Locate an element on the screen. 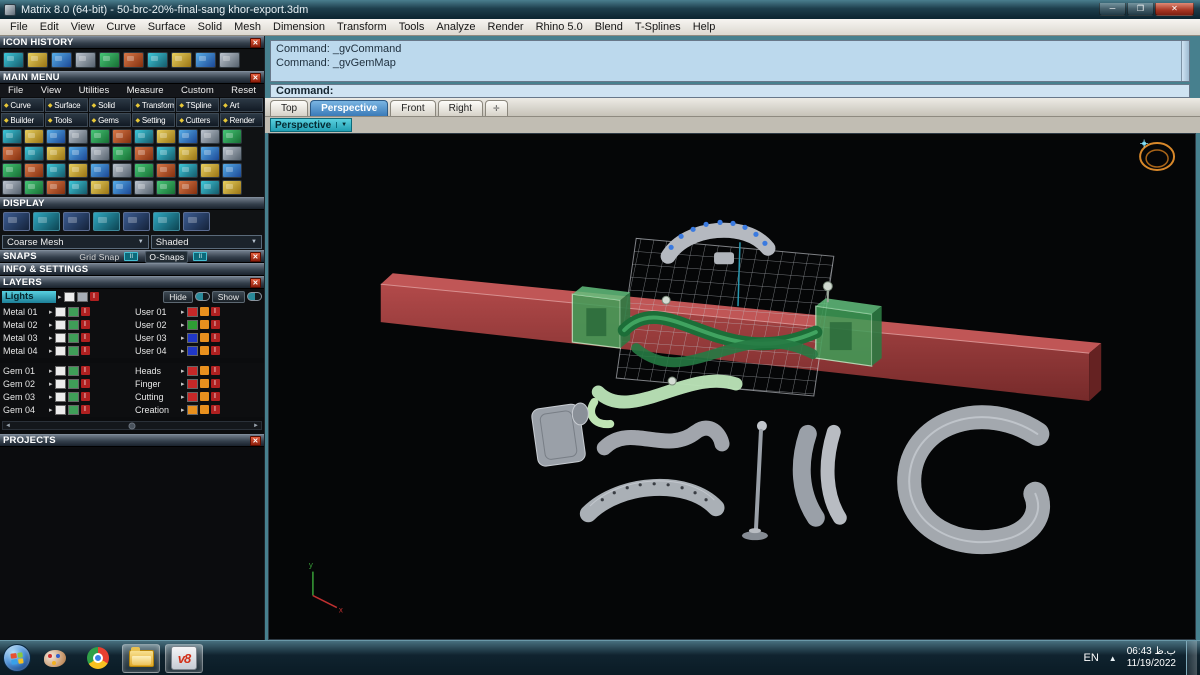 This screenshot has width=1200, height=675. layer-row: Metal 04 ▸ I is located at coordinates (66, 350).